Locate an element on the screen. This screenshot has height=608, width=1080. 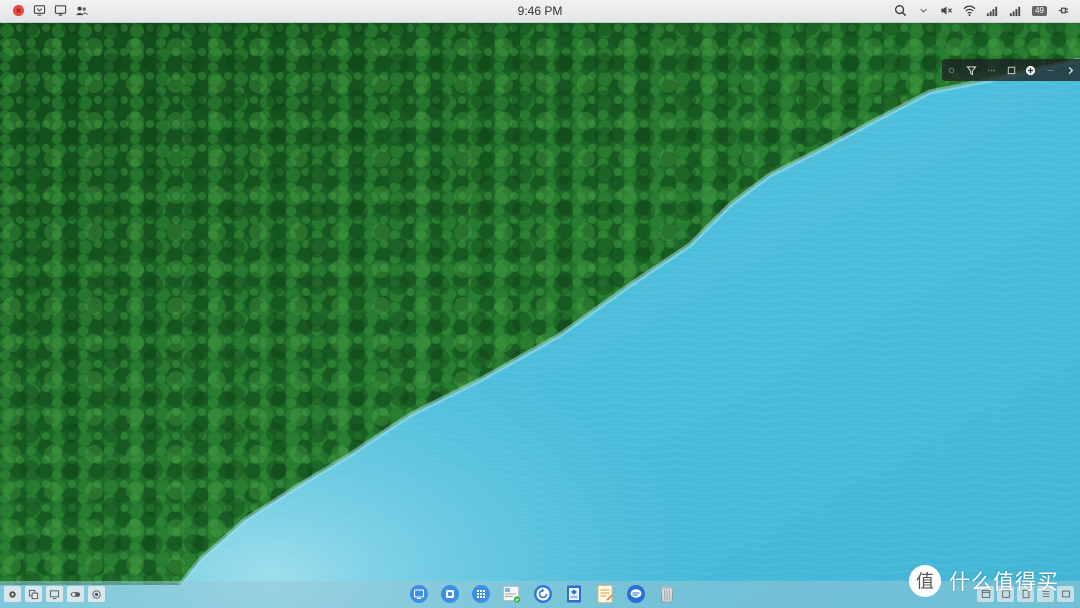
signal-icon is located at coordinates (992, 10).